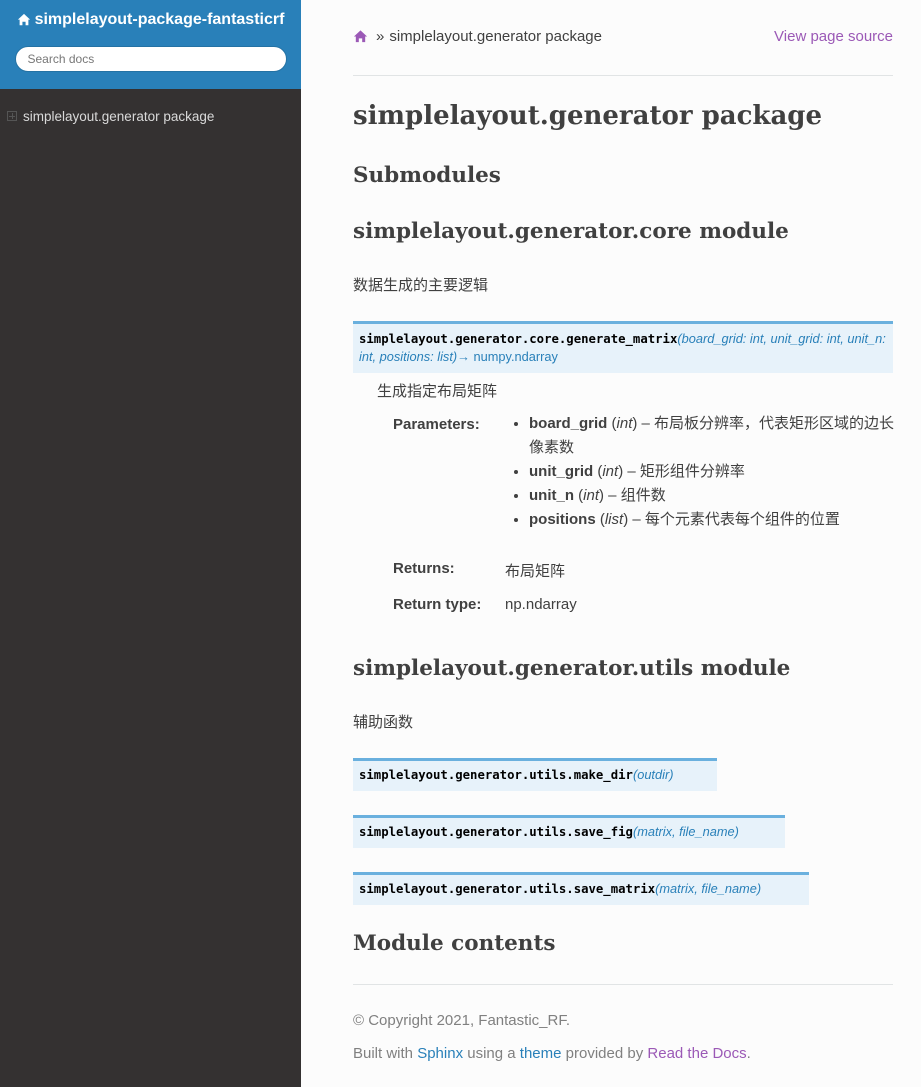 The height and width of the screenshot is (1087, 921). I want to click on read-the-docs-link: Read the Docs, so click(696, 1053).